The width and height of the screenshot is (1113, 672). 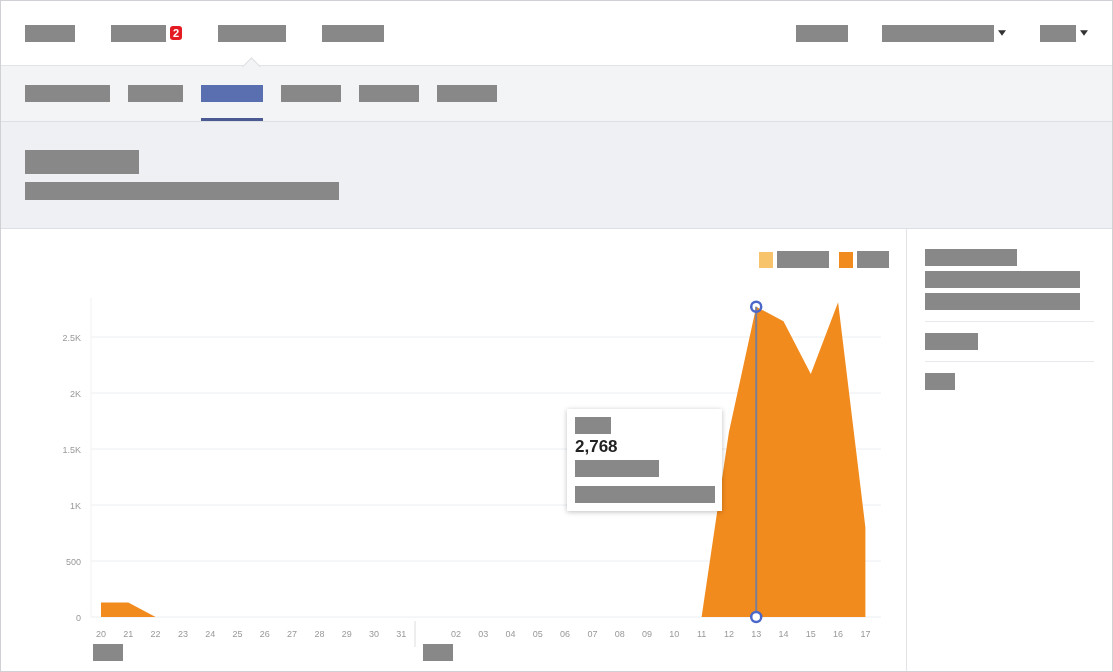 I want to click on x-axis-label: 06, so click(x=565, y=634).